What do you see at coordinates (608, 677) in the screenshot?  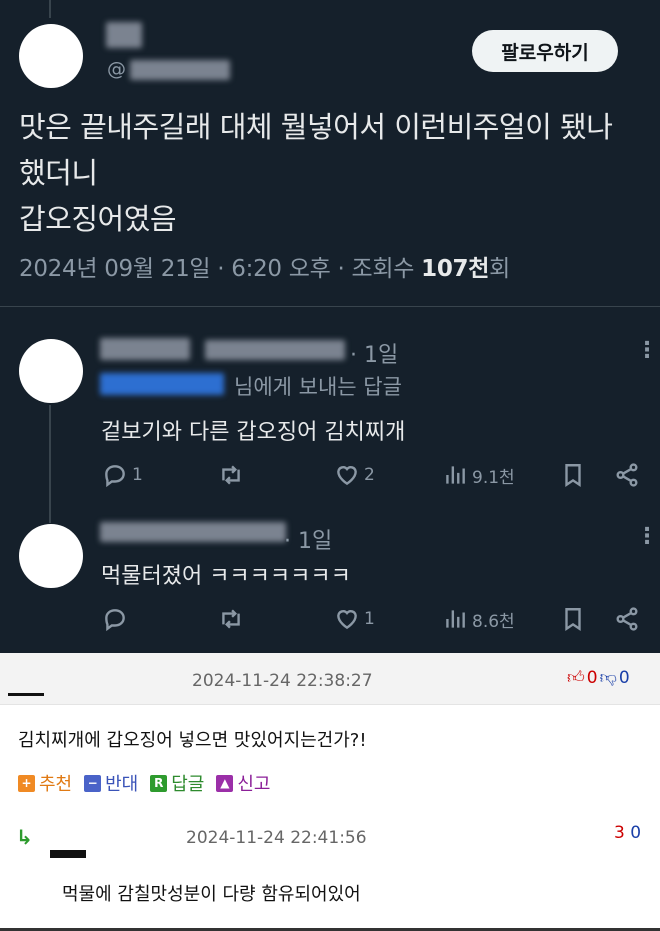 I see `thumb-down-icon: 👎︎` at bounding box center [608, 677].